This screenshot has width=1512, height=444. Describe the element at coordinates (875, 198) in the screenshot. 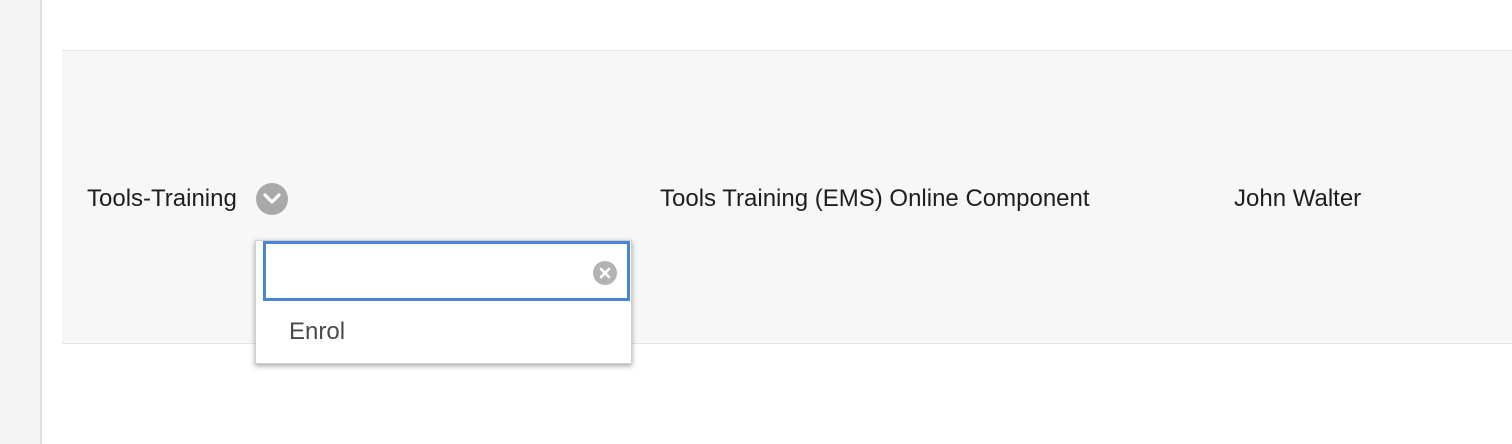

I see `course-title-cell: Tools Training (EMS) Online Component` at that location.